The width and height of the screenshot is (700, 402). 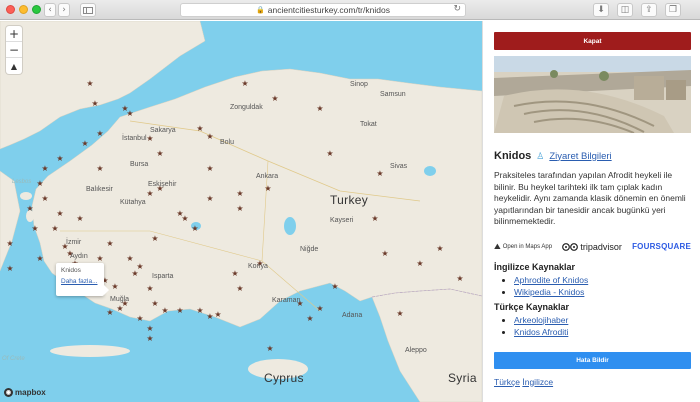 I want to click on mapbox-attribution: ◉ mapbox, so click(x=25, y=392).